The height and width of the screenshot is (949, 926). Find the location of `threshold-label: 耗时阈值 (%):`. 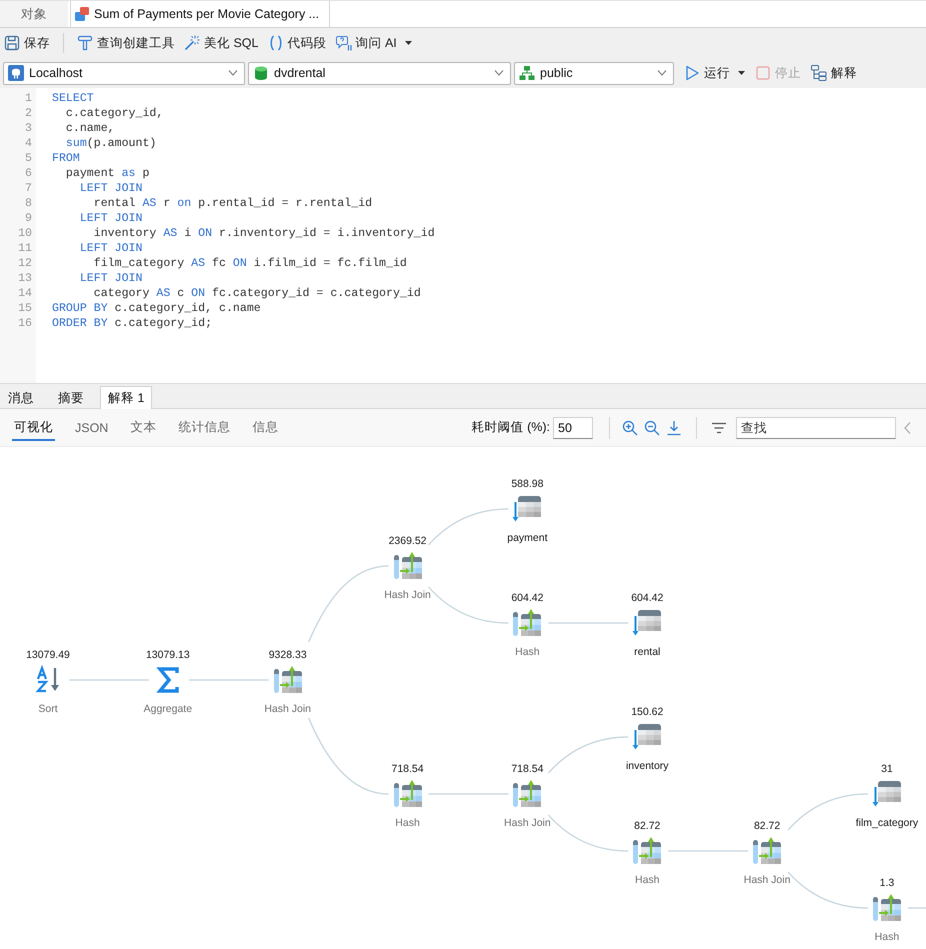

threshold-label: 耗时阈值 (%): is located at coordinates (511, 427).